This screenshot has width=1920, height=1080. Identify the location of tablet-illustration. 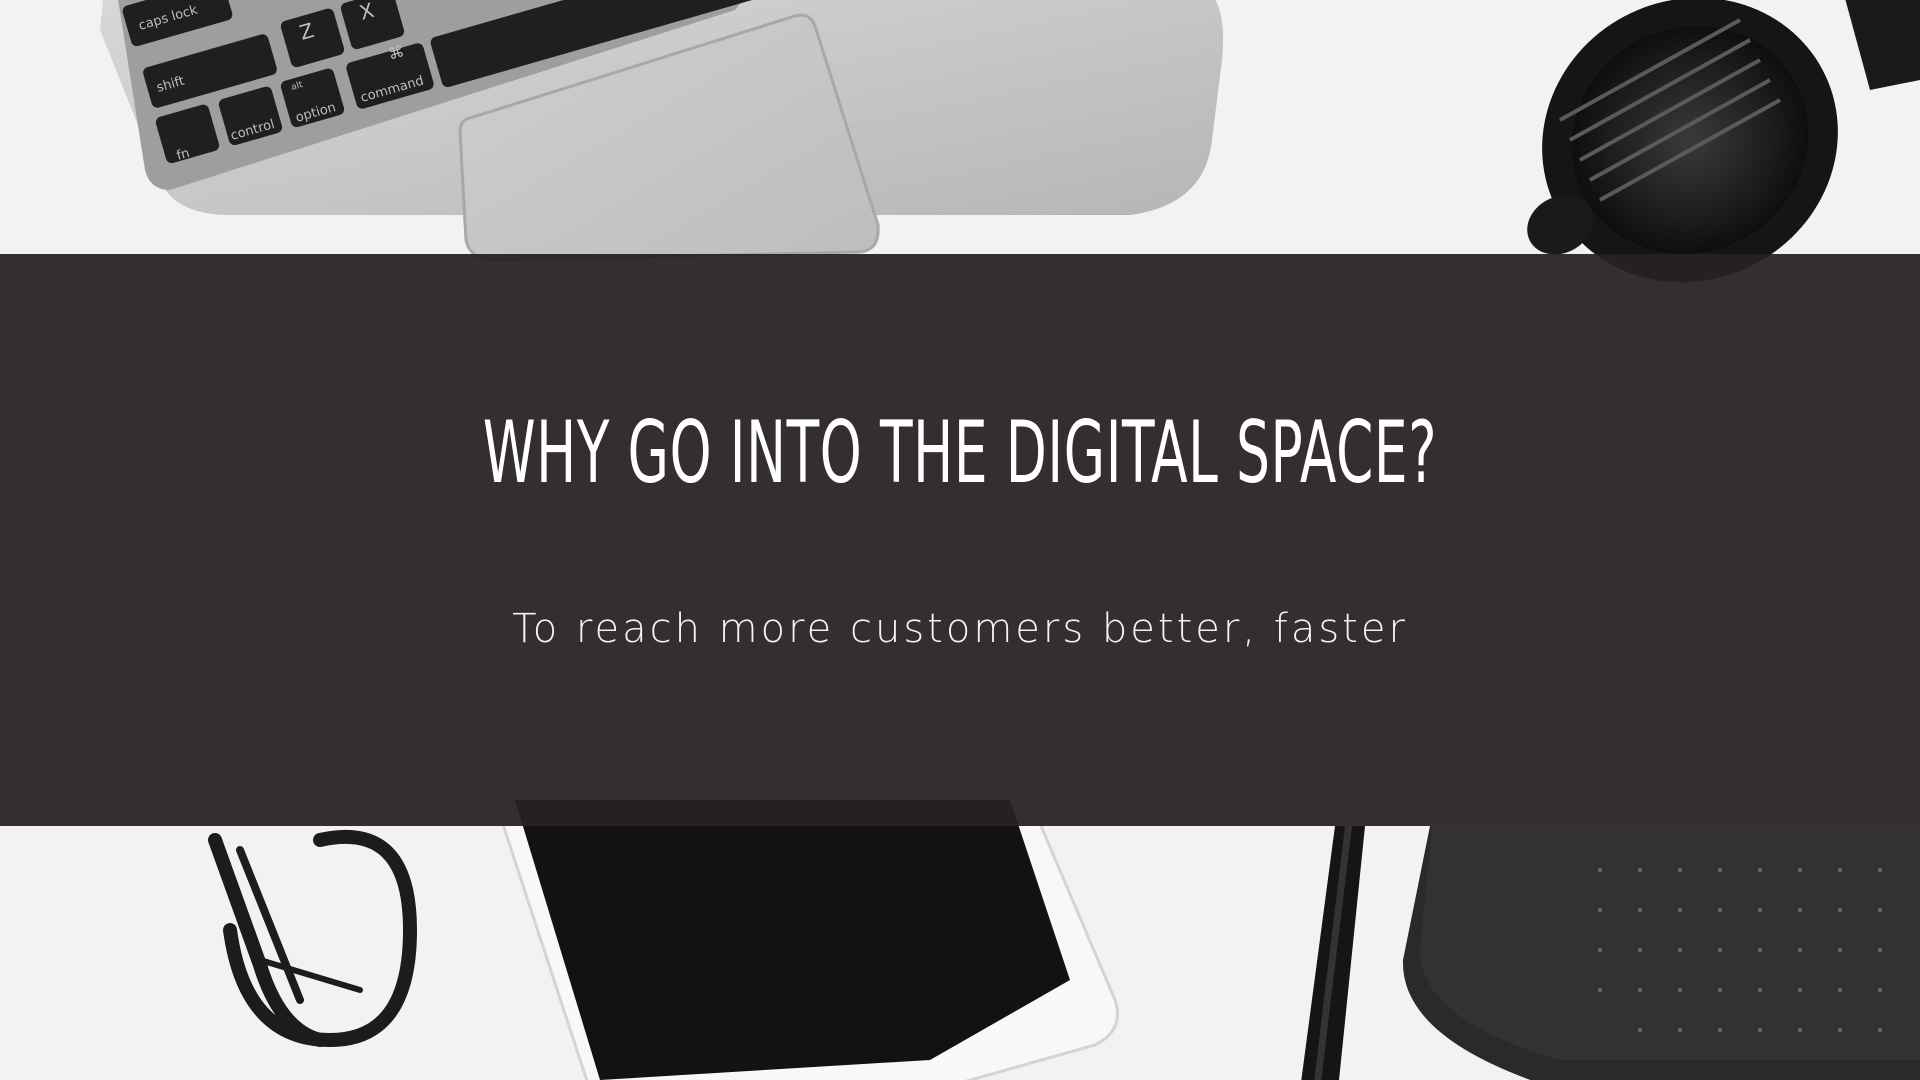
(805, 939).